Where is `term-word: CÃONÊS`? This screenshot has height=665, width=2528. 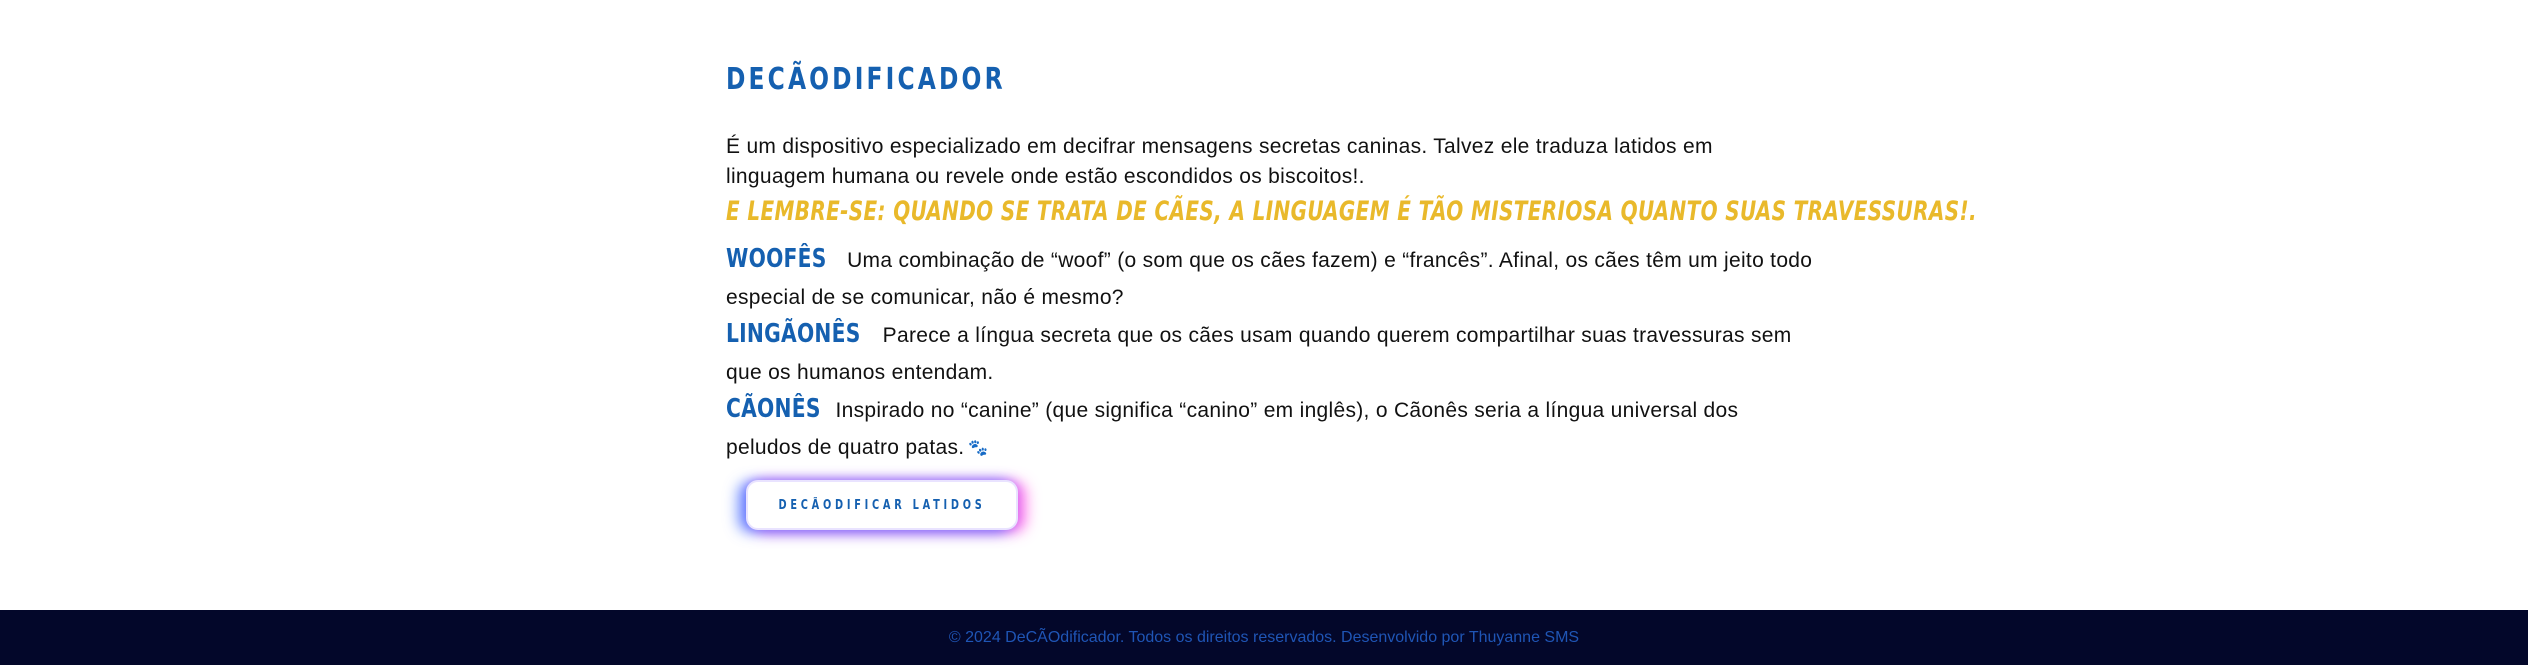 term-word: CÃONÊS is located at coordinates (773, 409).